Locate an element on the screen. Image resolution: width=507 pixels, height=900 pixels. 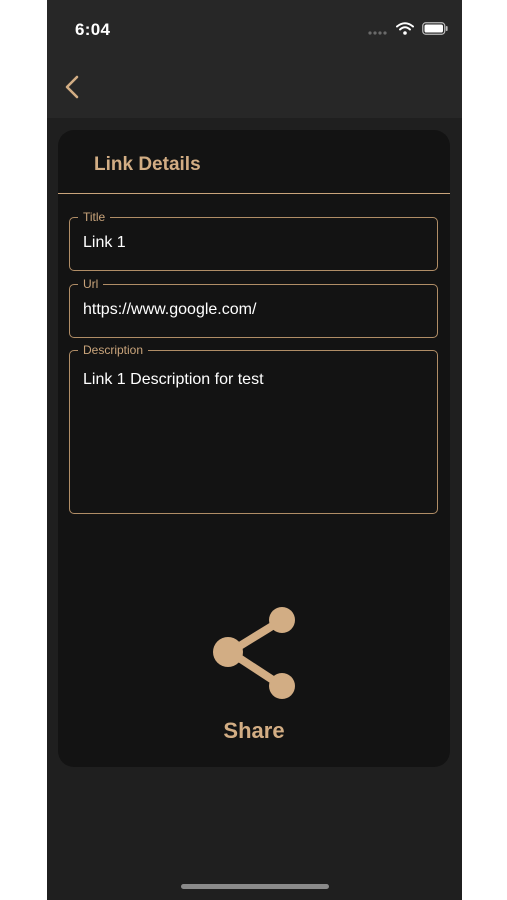
back-button is located at coordinates (72, 87).